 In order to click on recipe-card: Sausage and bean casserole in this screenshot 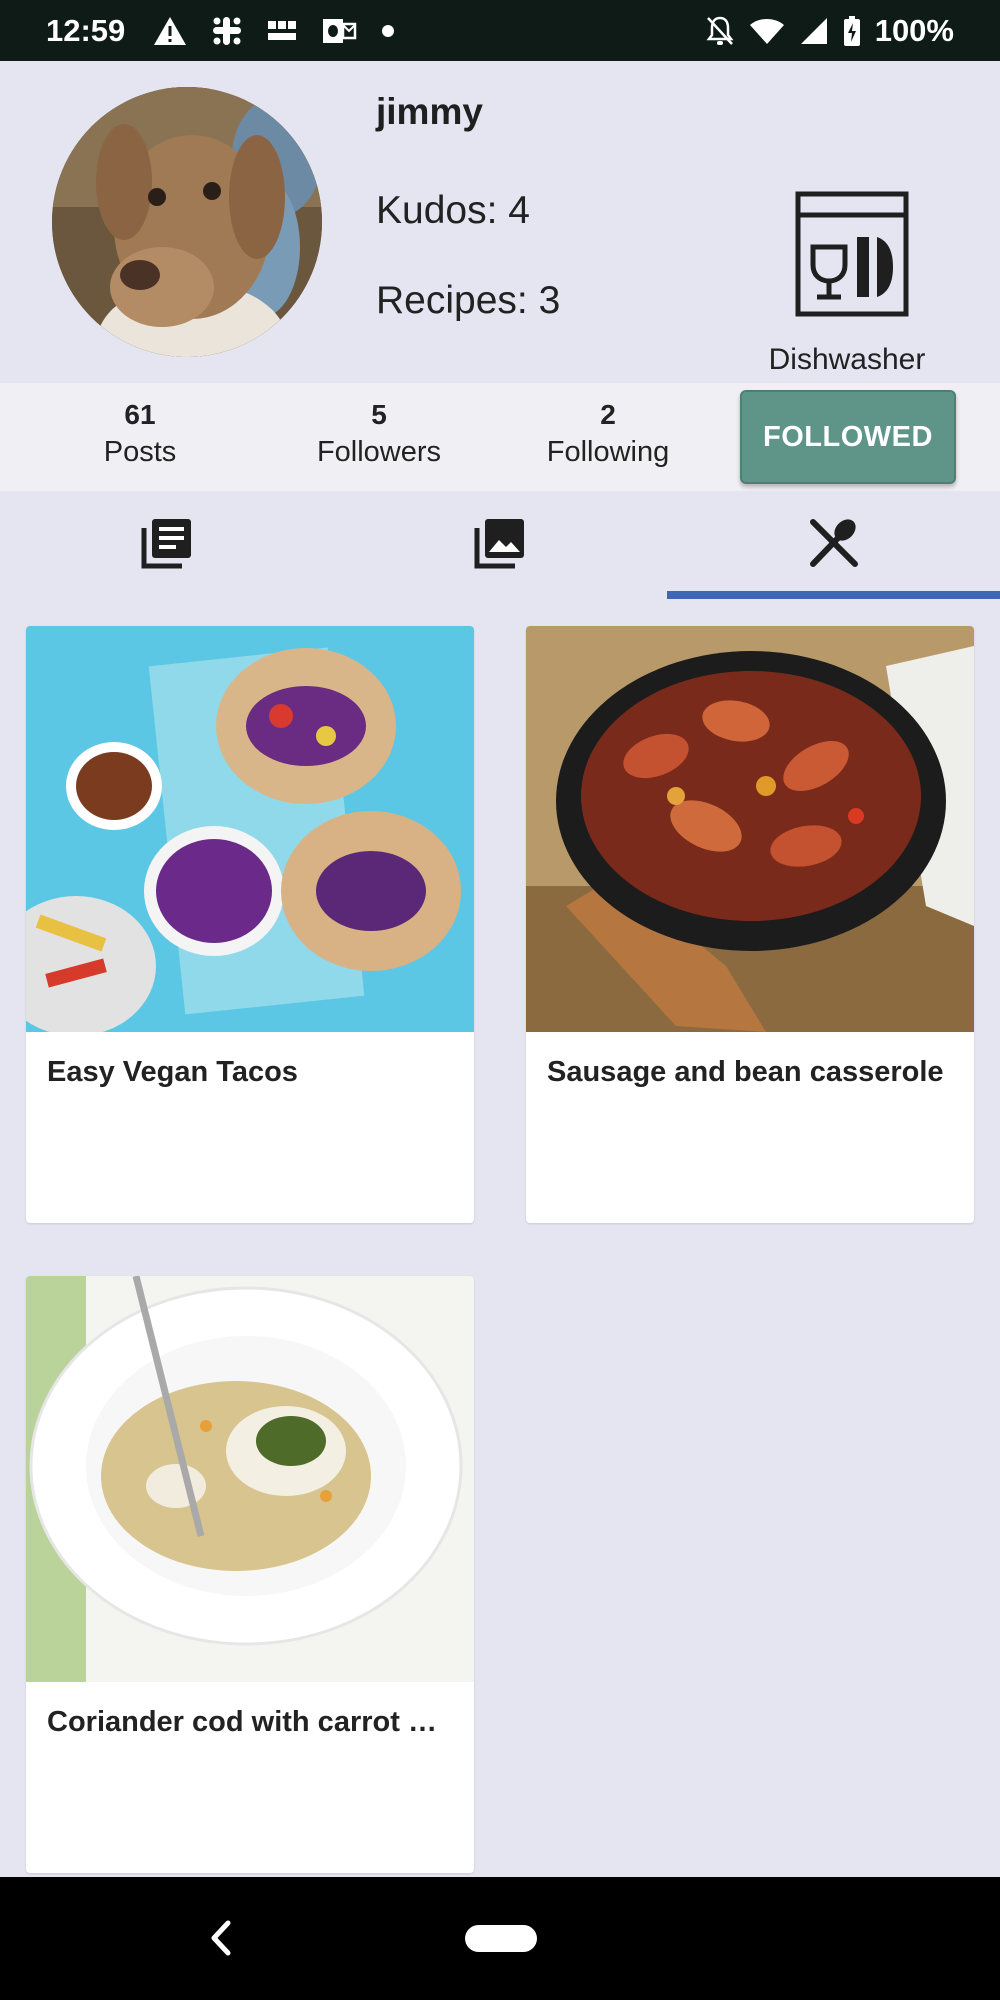, I will do `click(750, 924)`.